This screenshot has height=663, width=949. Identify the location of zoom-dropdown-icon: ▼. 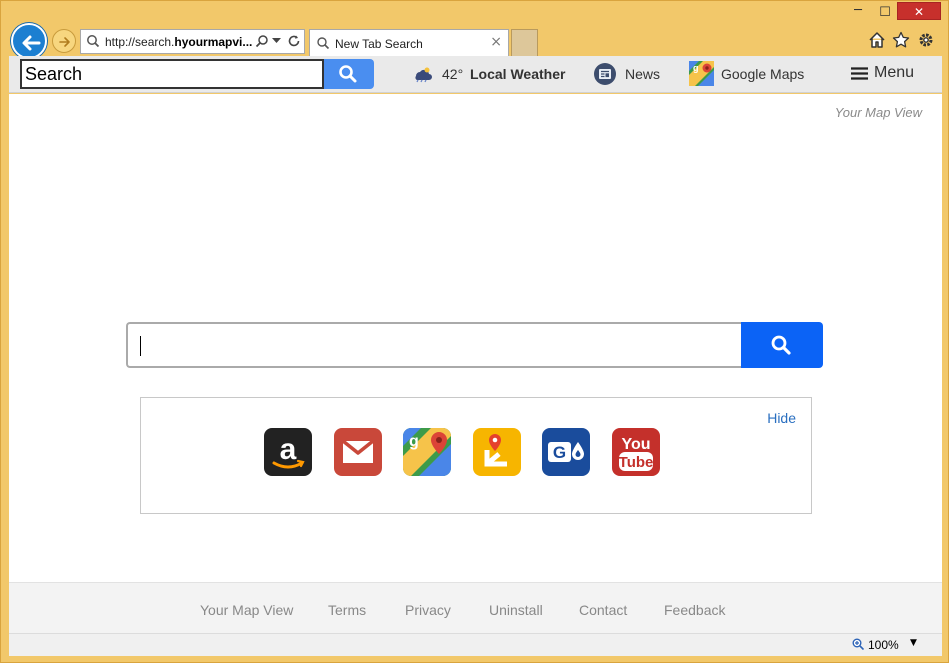
(913, 643).